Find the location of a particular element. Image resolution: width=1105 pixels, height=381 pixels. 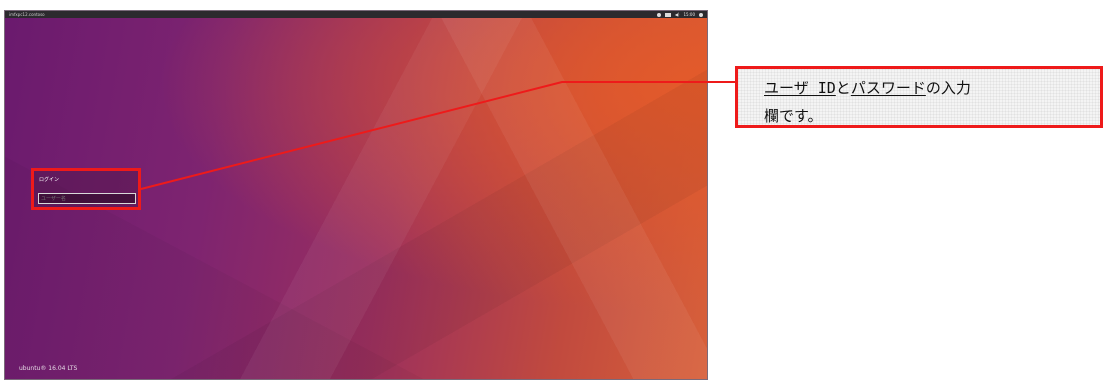

clock: 15:00 is located at coordinates (689, 14).